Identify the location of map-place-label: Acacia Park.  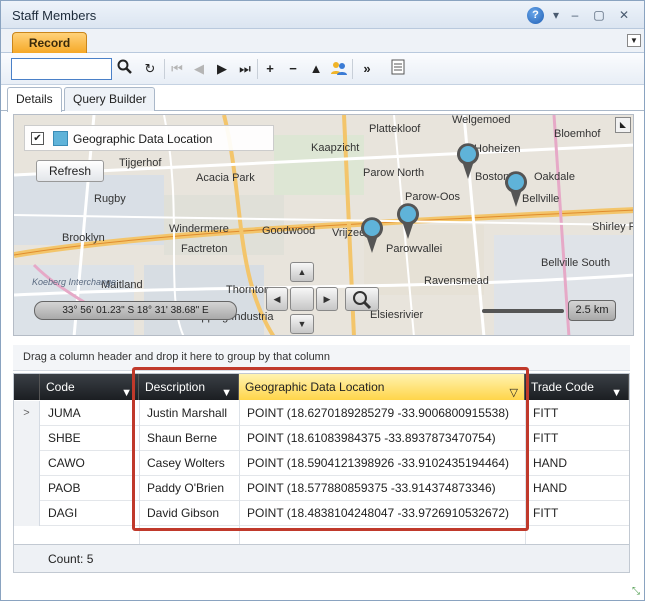
(225, 178).